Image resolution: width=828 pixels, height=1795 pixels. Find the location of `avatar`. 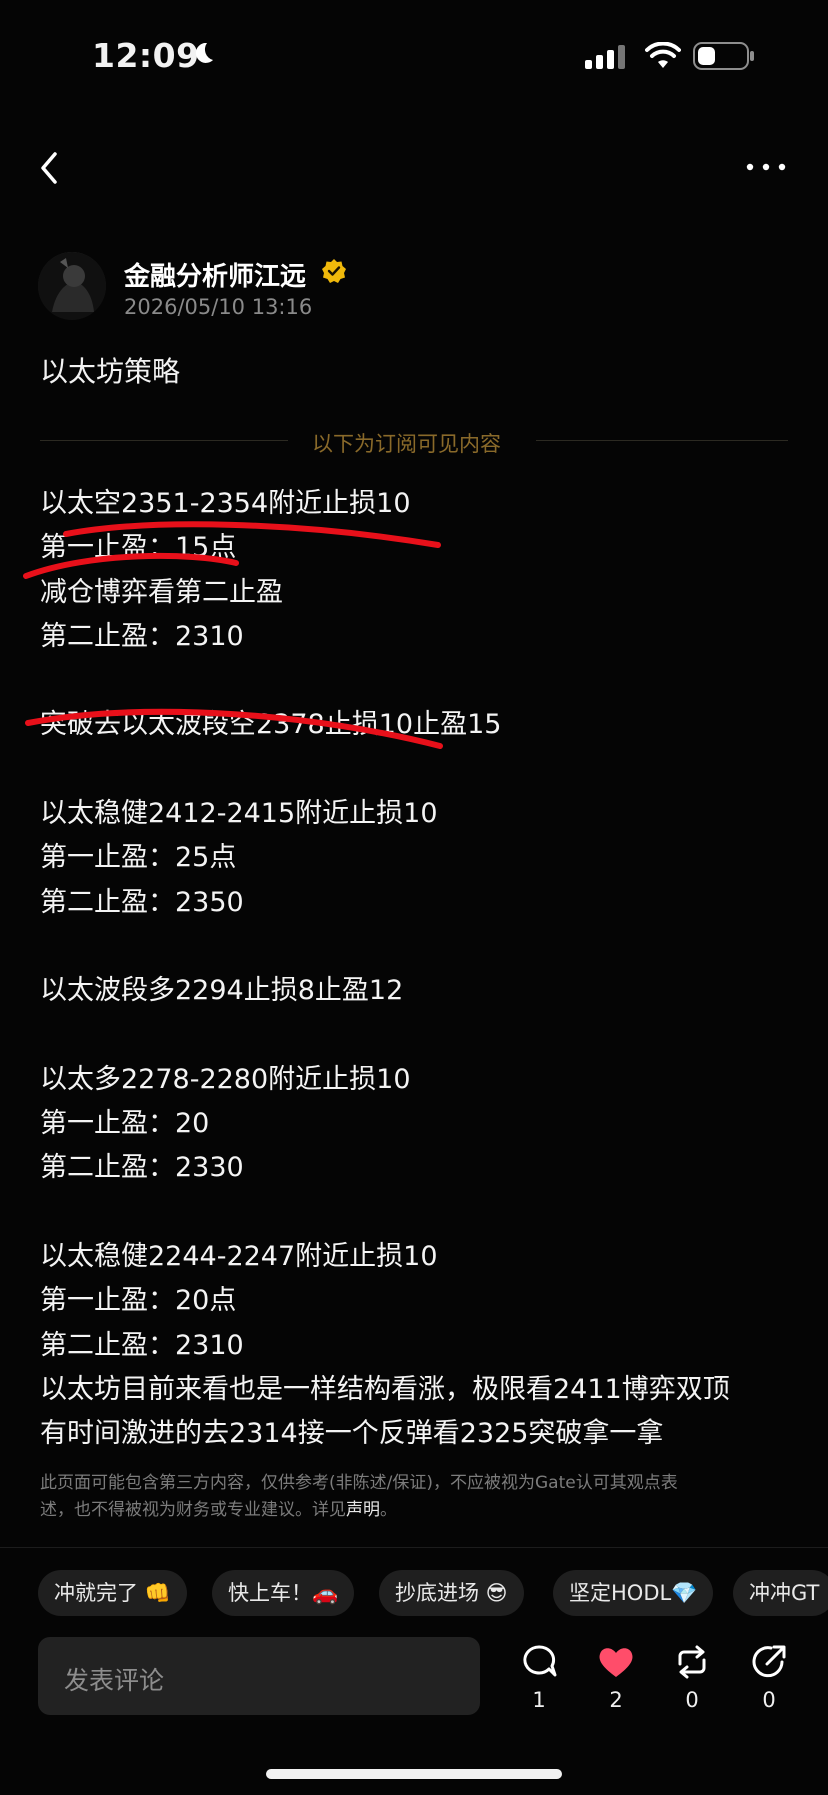

avatar is located at coordinates (72, 286).